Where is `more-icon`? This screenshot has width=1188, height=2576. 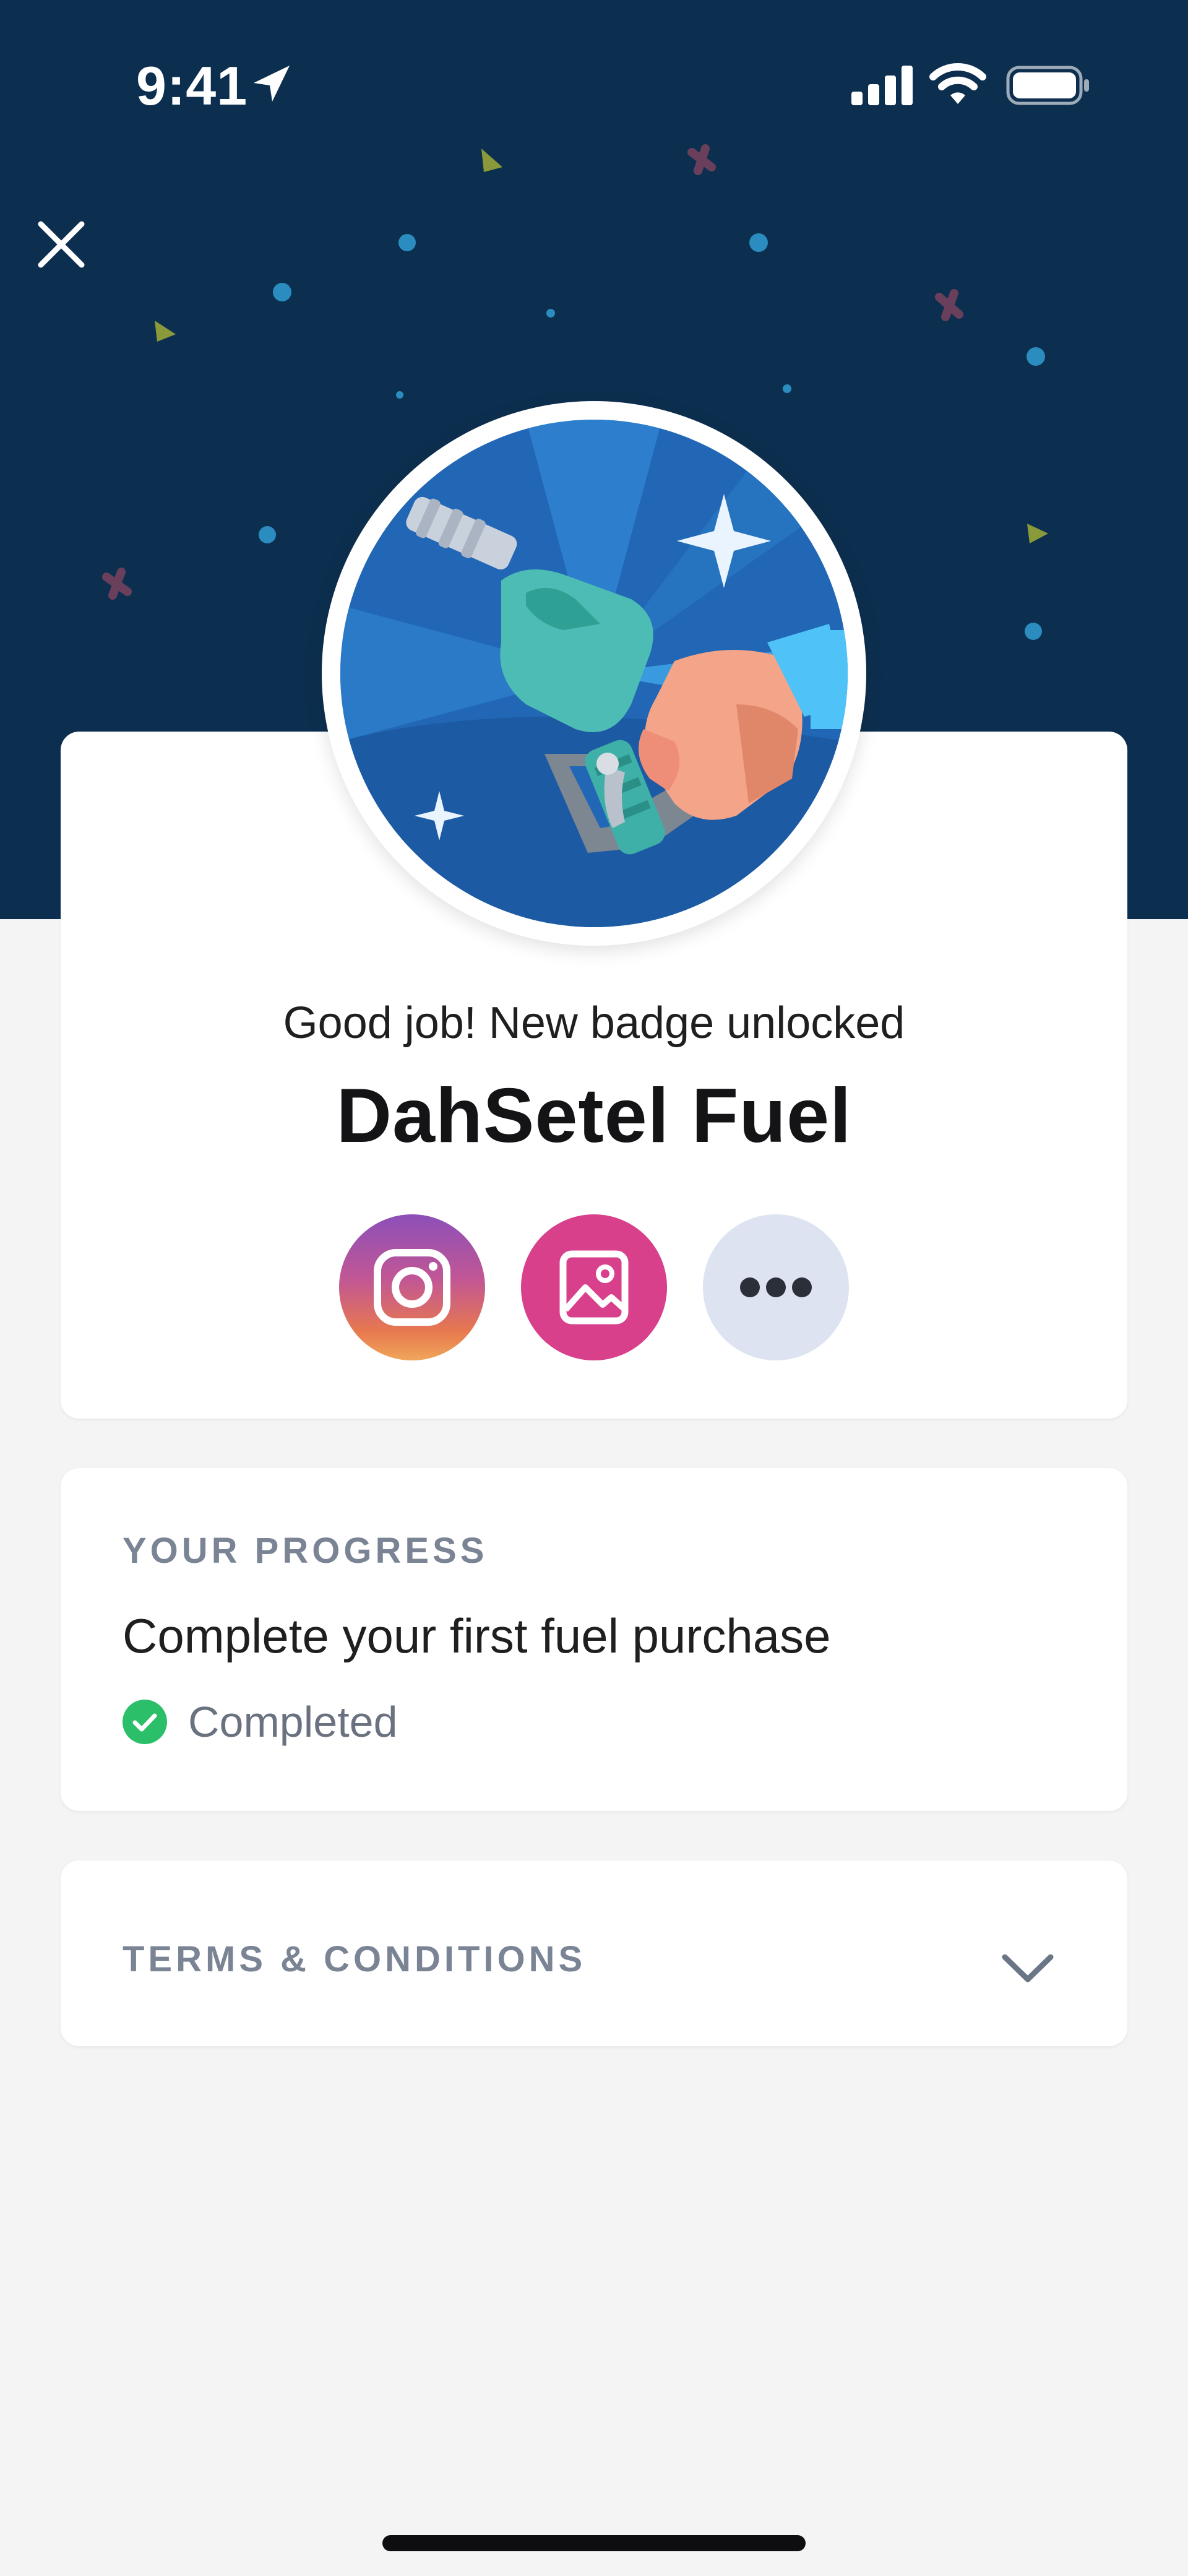
more-icon is located at coordinates (776, 1287).